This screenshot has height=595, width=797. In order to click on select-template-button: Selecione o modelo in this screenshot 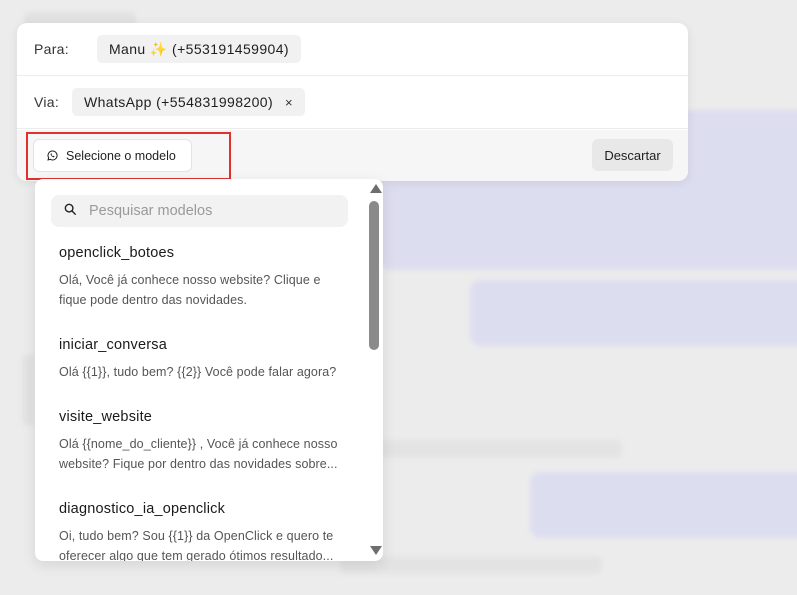, I will do `click(112, 155)`.